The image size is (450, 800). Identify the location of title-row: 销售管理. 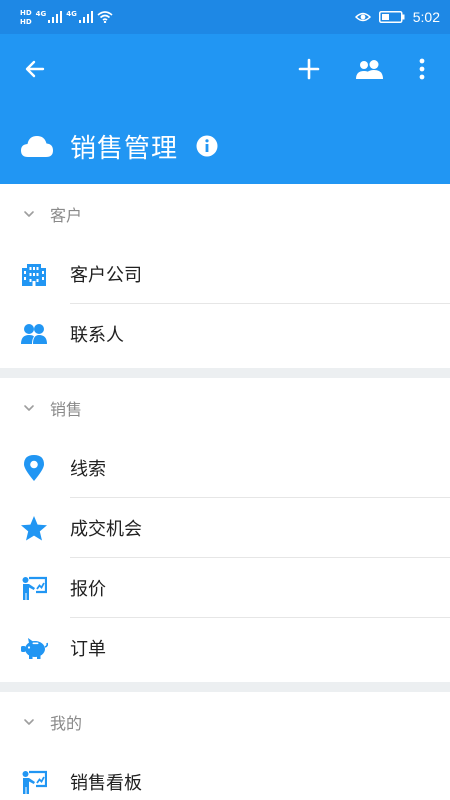
(119, 146).